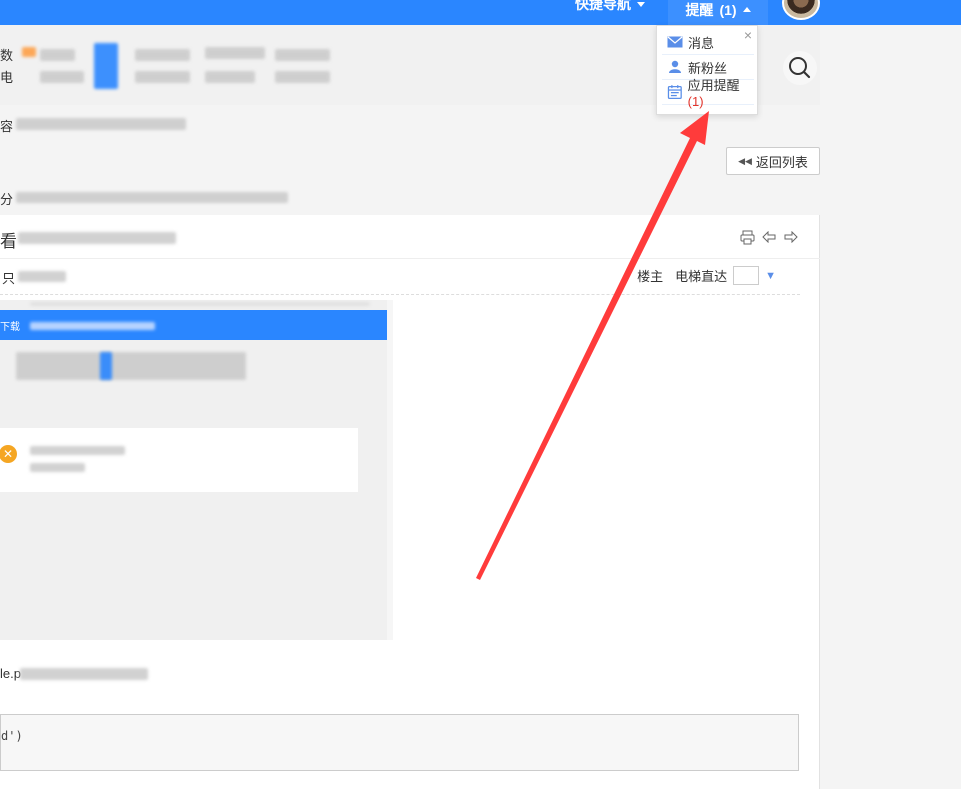 Image resolution: width=961 pixels, height=789 pixels. I want to click on user-icon, so click(675, 66).